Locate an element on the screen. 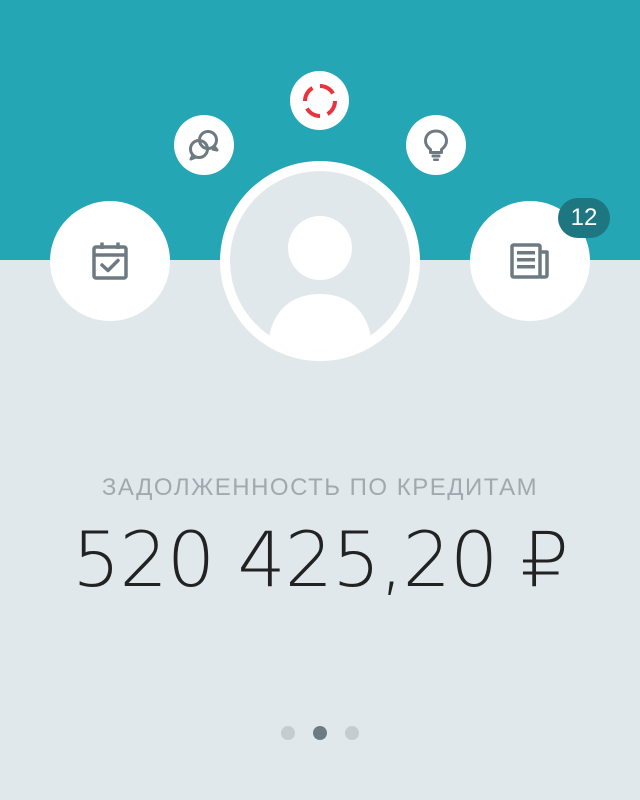 Image resolution: width=640 pixels, height=800 pixels. calendar-button is located at coordinates (110, 261).